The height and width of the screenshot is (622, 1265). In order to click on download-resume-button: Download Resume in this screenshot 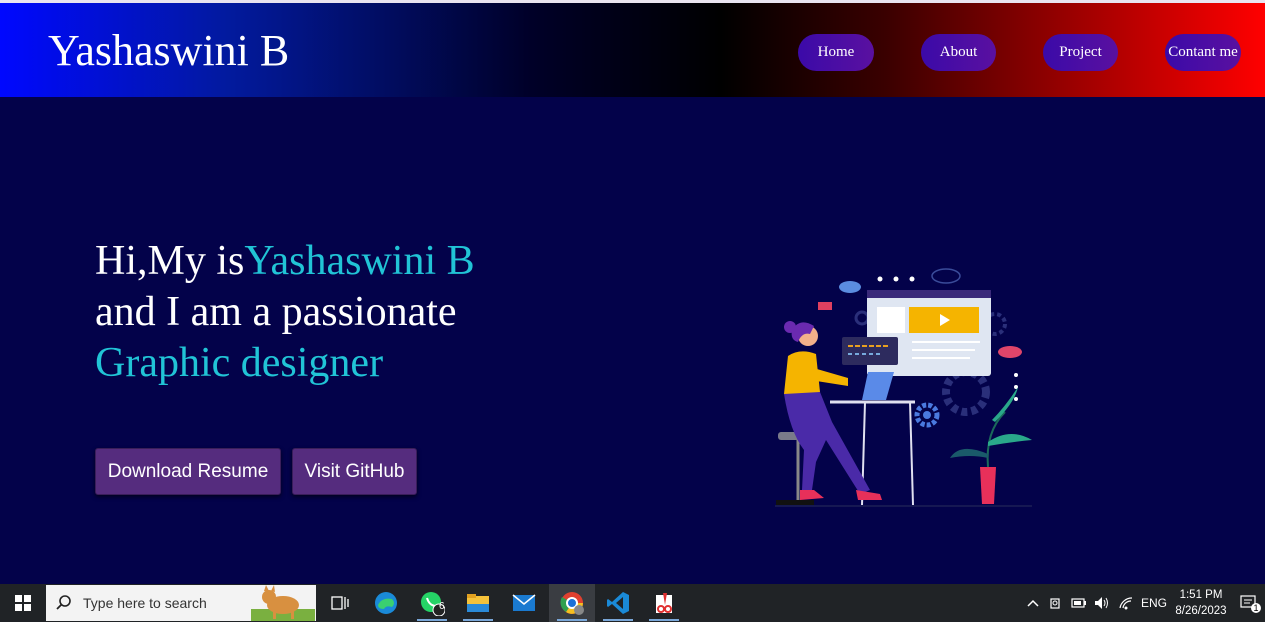, I will do `click(188, 471)`.